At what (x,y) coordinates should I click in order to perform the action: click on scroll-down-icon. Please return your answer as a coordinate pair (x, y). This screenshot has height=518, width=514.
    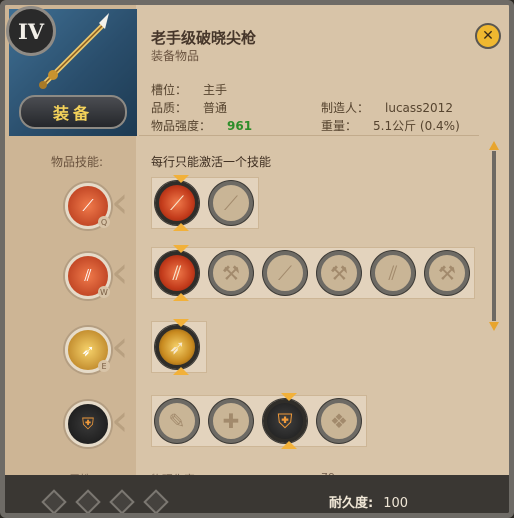
    Looking at the image, I should click on (494, 326).